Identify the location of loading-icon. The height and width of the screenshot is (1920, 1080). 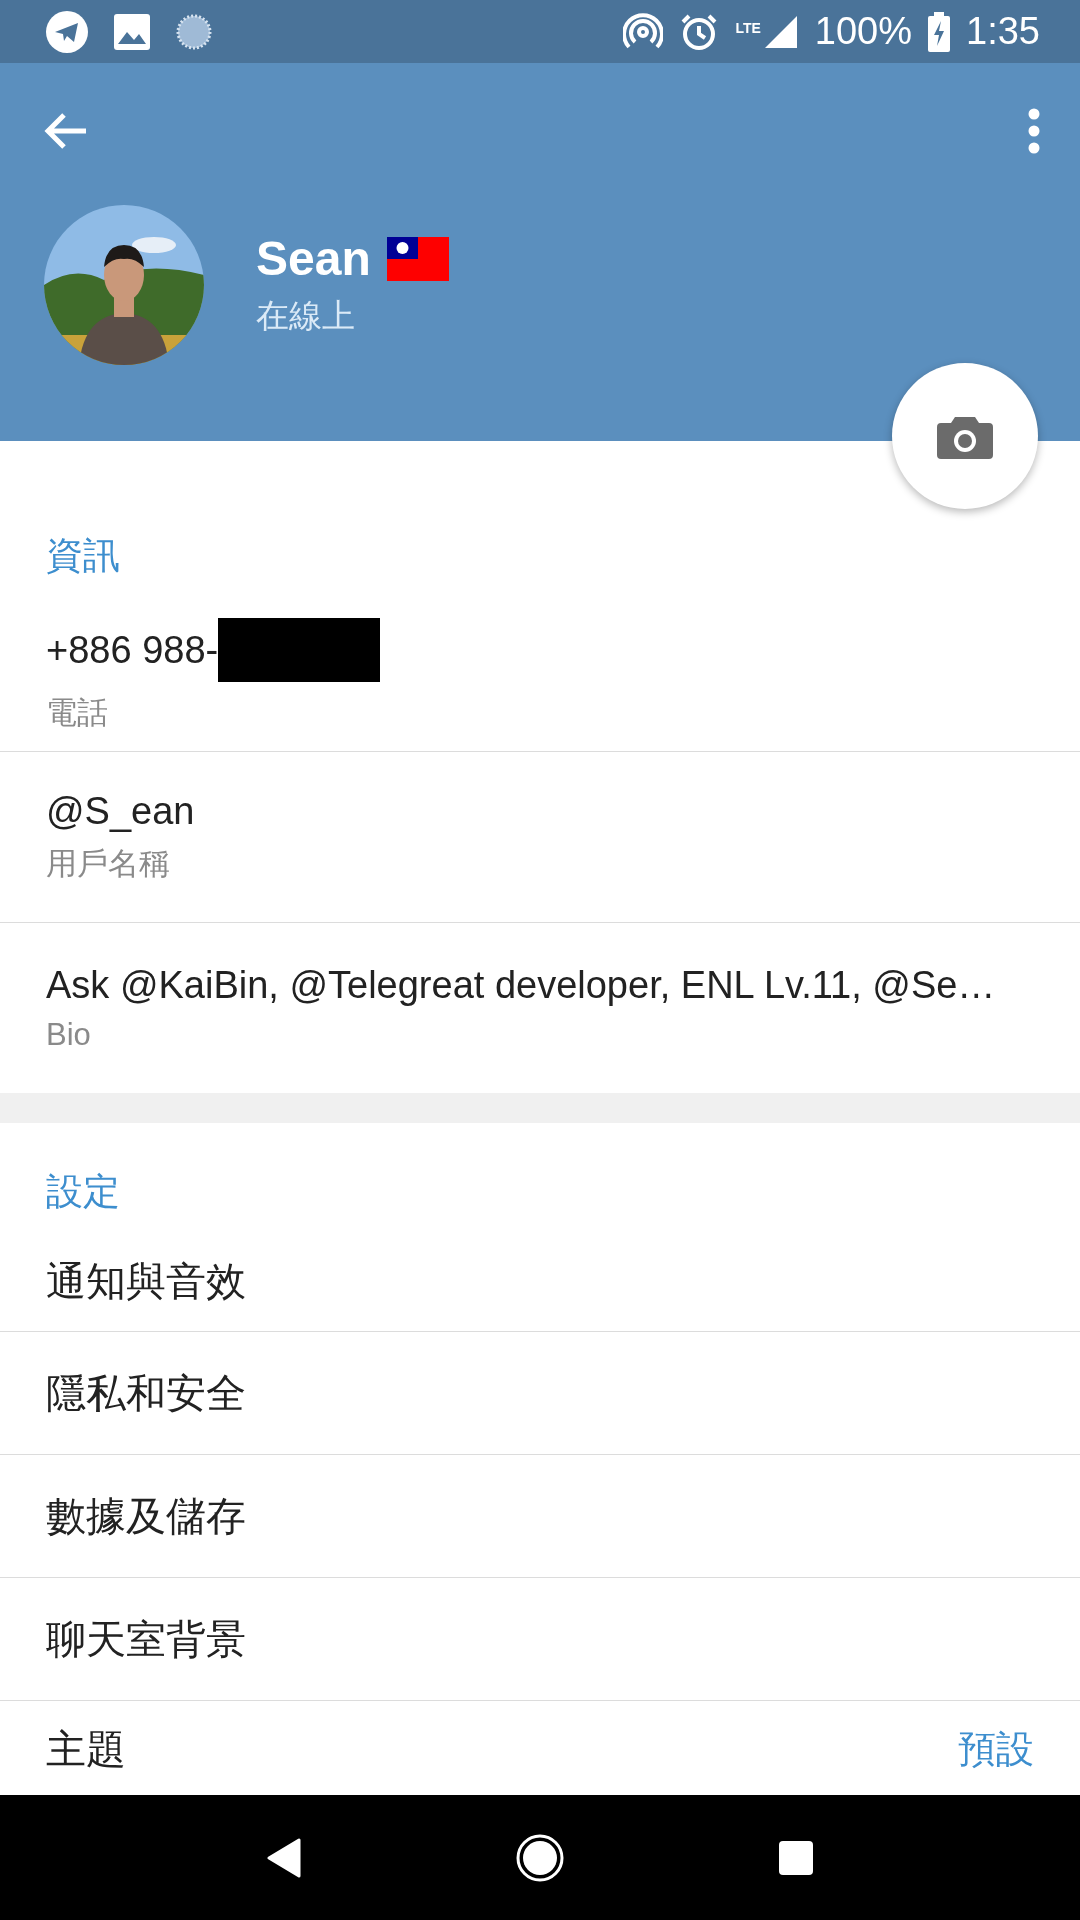
(194, 31).